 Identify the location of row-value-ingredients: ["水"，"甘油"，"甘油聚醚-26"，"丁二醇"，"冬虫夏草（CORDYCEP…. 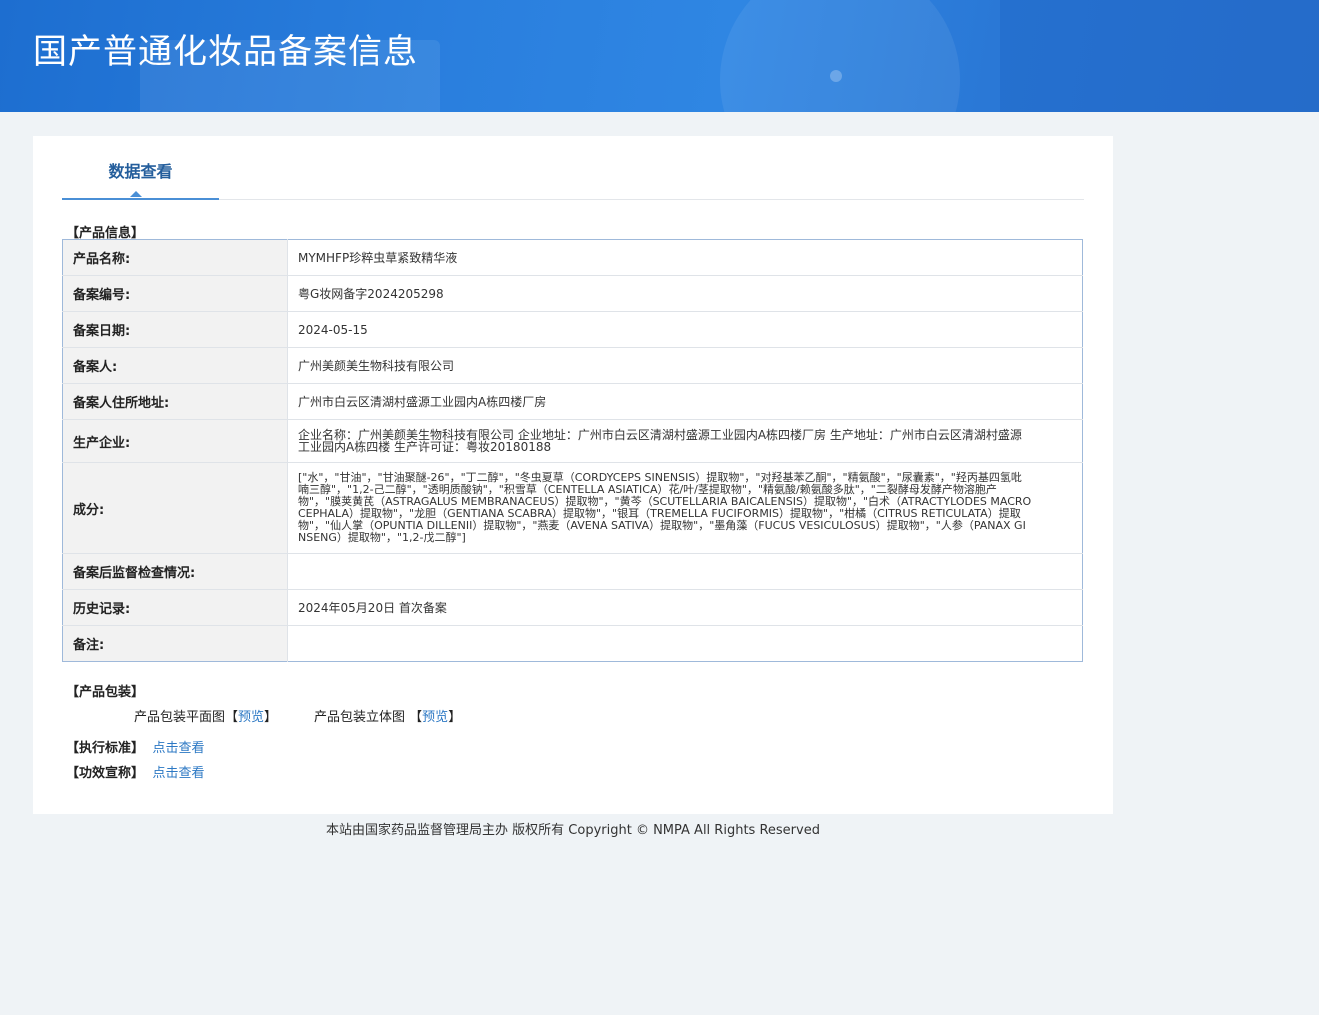
(685, 508).